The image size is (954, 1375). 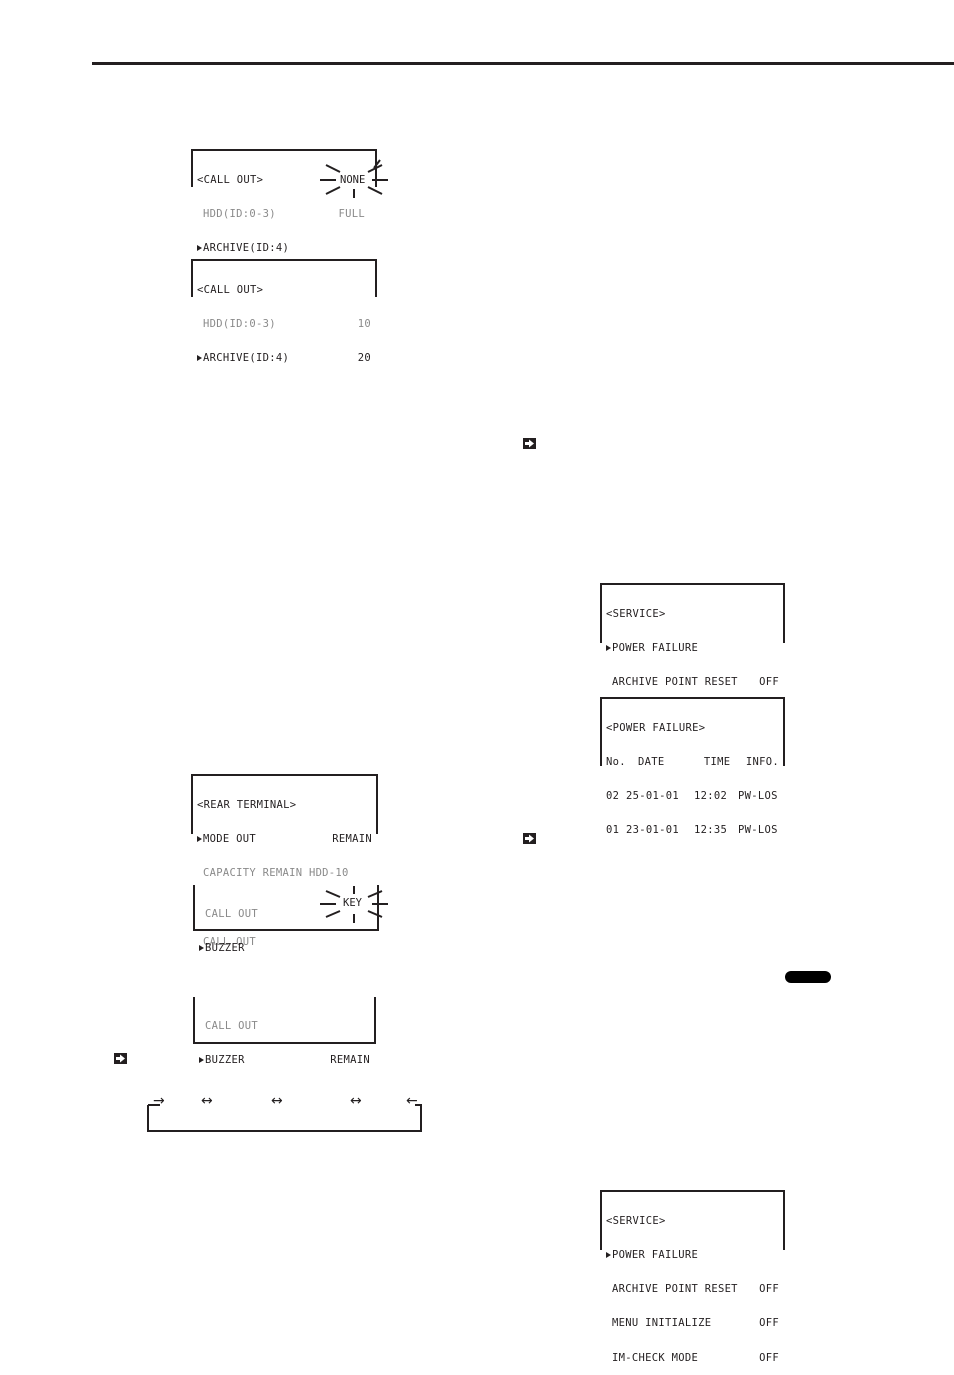 I want to click on lcd-row-label: MODE OUT, so click(x=229, y=839).